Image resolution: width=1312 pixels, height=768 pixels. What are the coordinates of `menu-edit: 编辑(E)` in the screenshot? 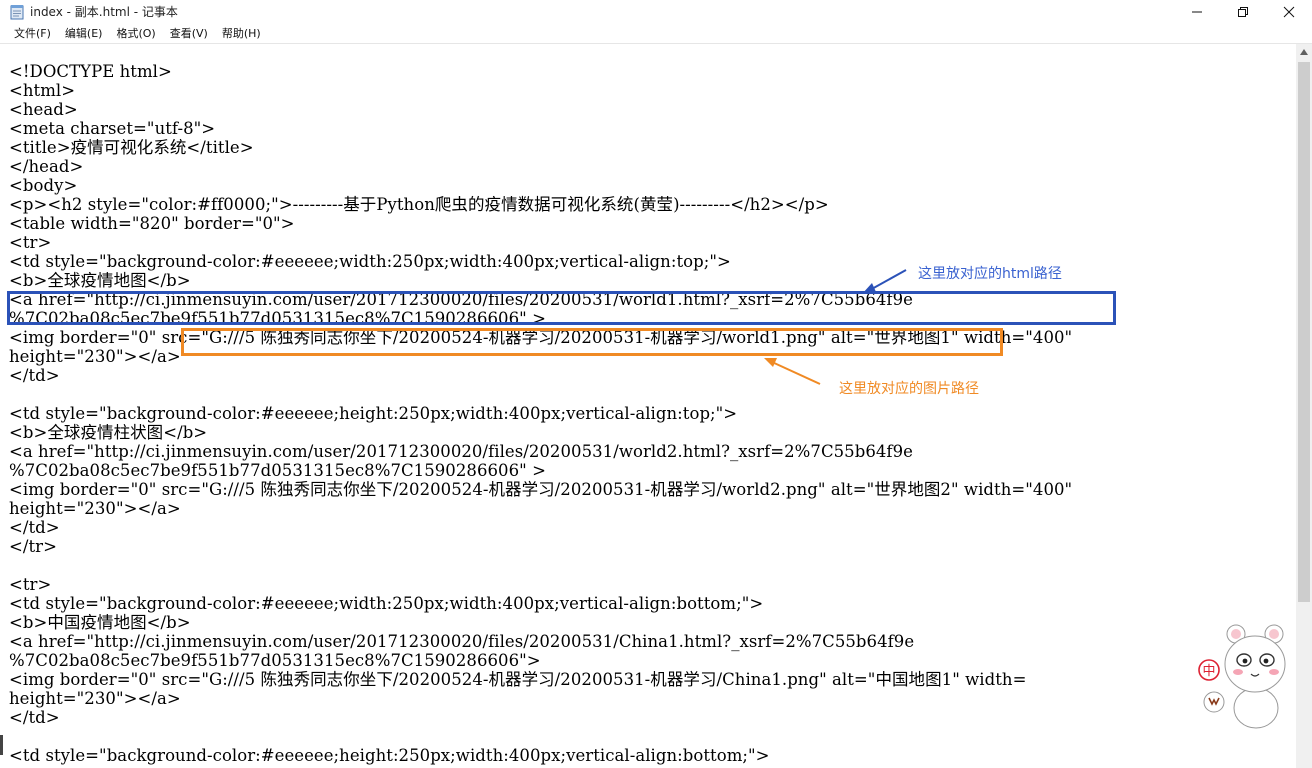 It's located at (84, 33).